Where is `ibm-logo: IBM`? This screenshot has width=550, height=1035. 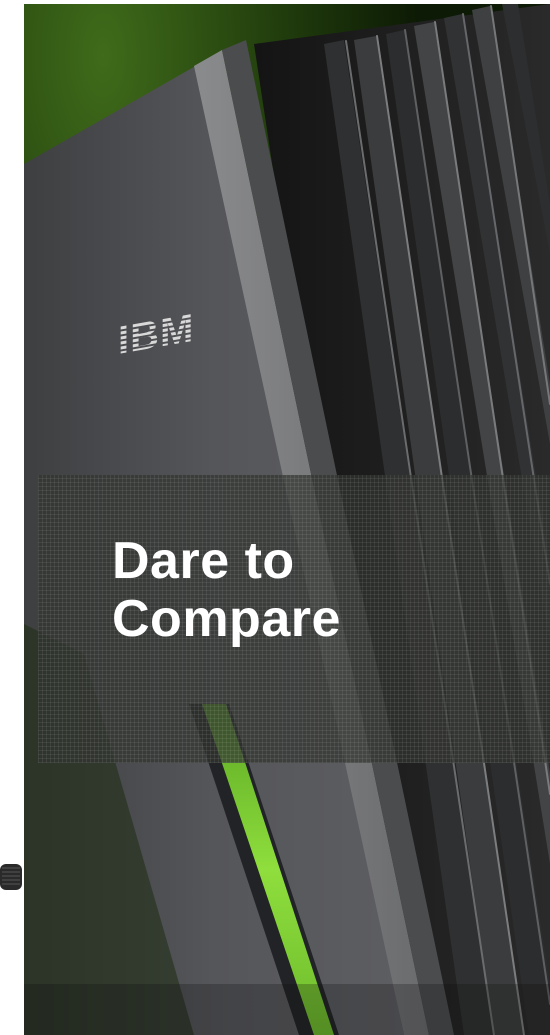
ibm-logo: IBM is located at coordinates (156, 334).